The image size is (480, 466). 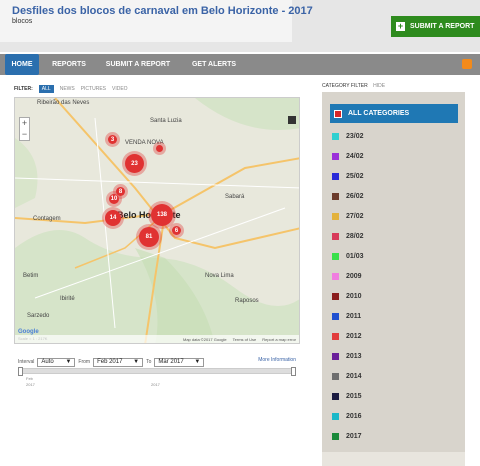 I want to click on category-item: 2009, so click(x=347, y=276).